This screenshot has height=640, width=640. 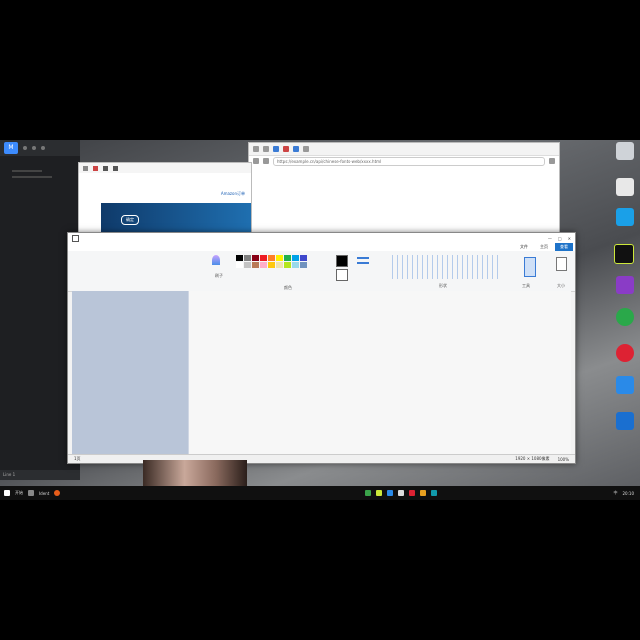 I want to click on size-group, so click(x=363, y=271).